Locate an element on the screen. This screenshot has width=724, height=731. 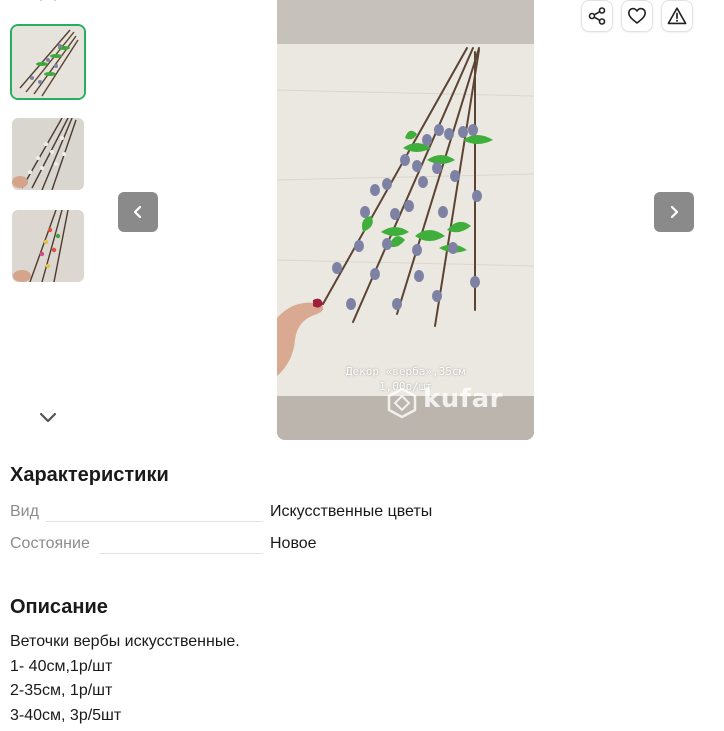
spec-value: Новое is located at coordinates (293, 543).